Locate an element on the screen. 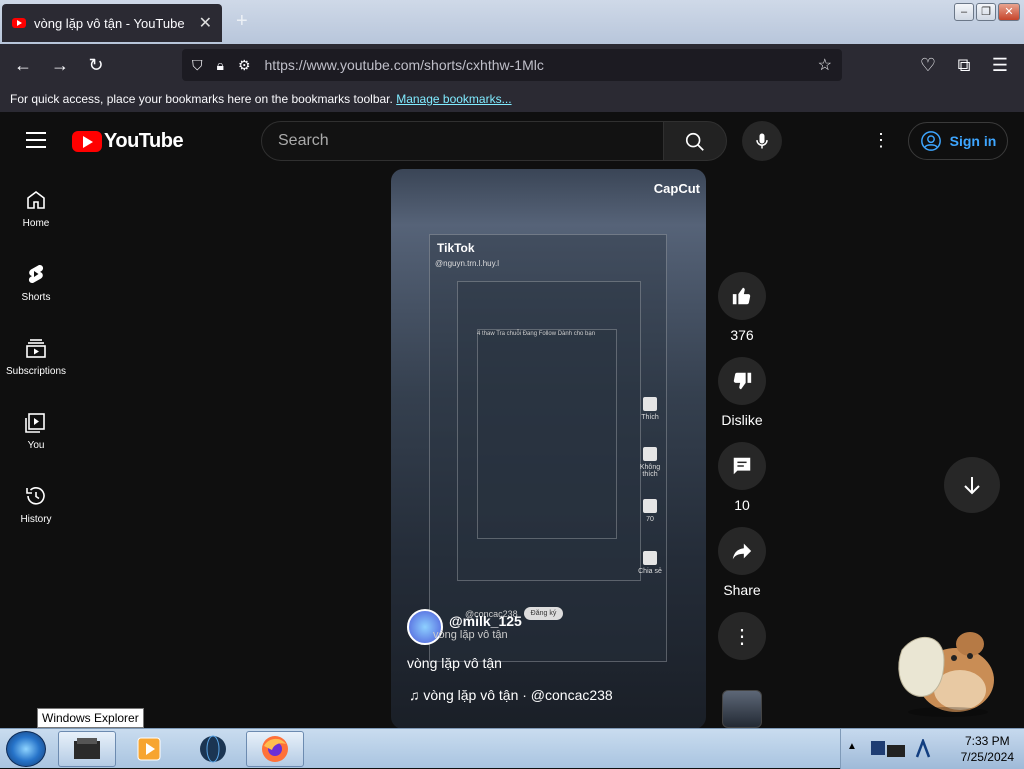  youtube-logo-text: YouTube is located at coordinates (144, 141).